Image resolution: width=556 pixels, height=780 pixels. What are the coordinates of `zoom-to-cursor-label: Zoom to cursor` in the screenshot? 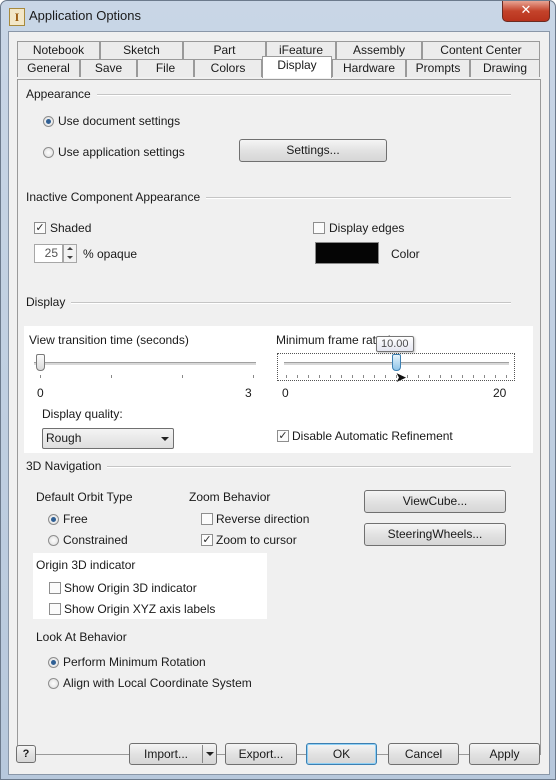 It's located at (256, 540).